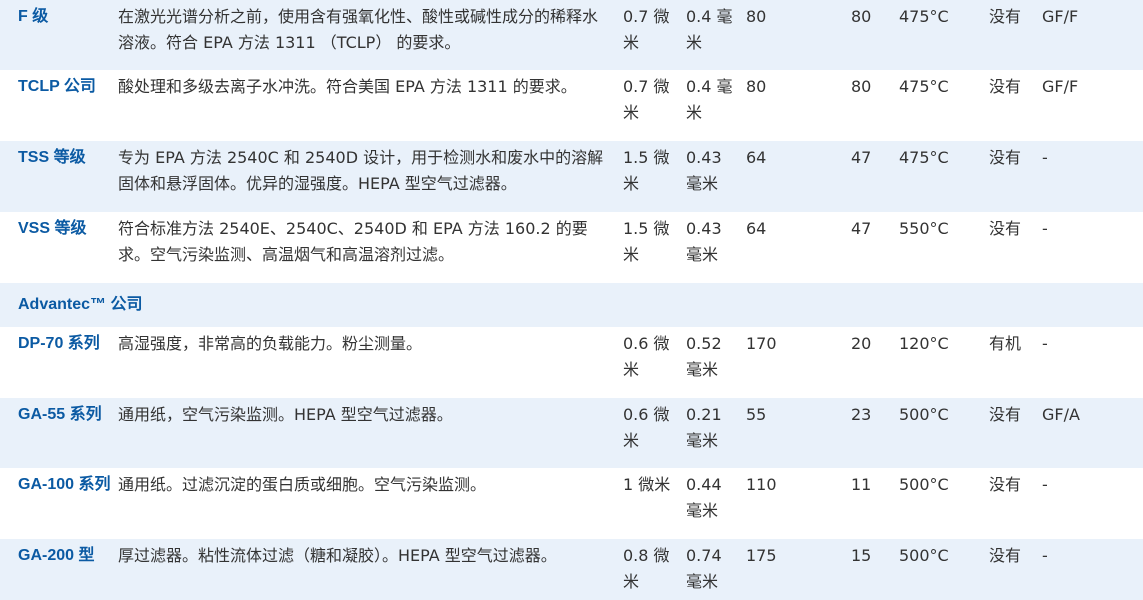 The width and height of the screenshot is (1143, 600). Describe the element at coordinates (57, 569) in the screenshot. I see `product-name: GA-200 型` at that location.